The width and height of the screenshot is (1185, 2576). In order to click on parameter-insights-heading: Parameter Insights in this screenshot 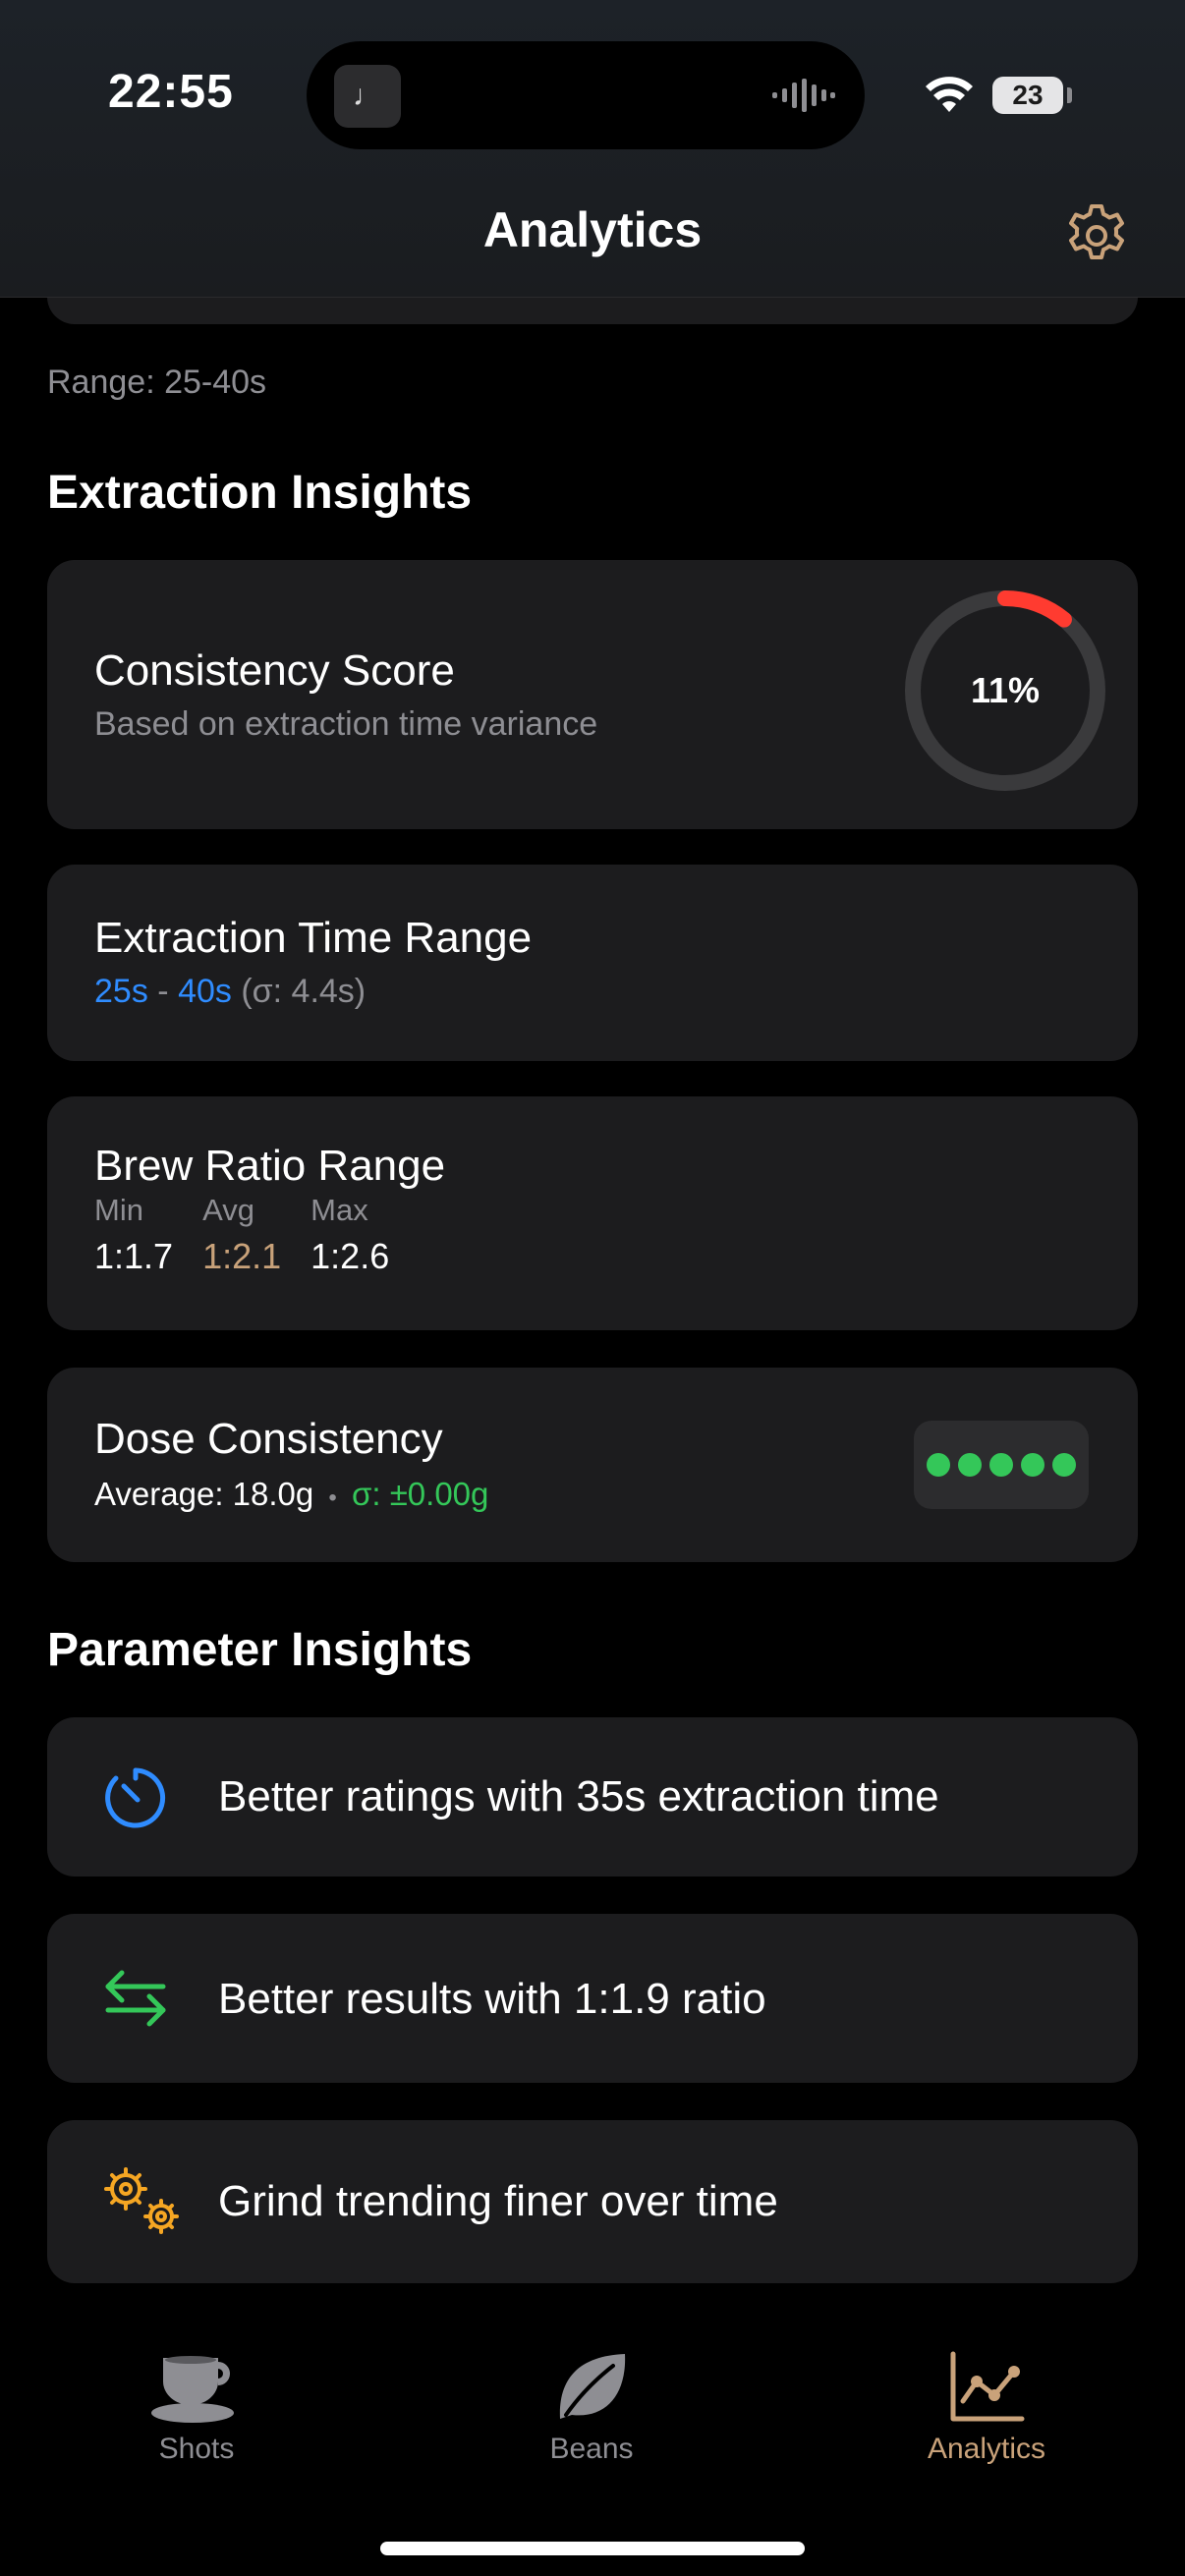, I will do `click(260, 1650)`.